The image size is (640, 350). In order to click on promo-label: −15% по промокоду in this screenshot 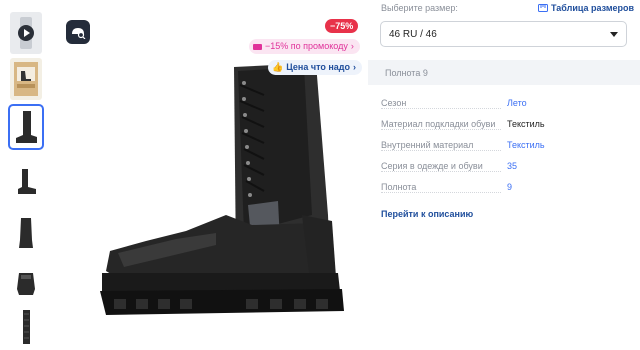, I will do `click(306, 46)`.